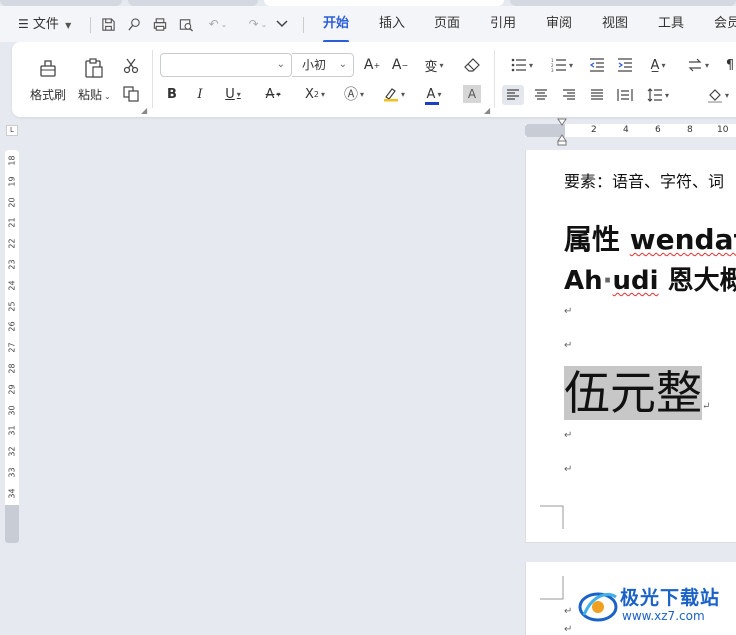 The height and width of the screenshot is (635, 736). I want to click on align-center-icon, so click(541, 95).